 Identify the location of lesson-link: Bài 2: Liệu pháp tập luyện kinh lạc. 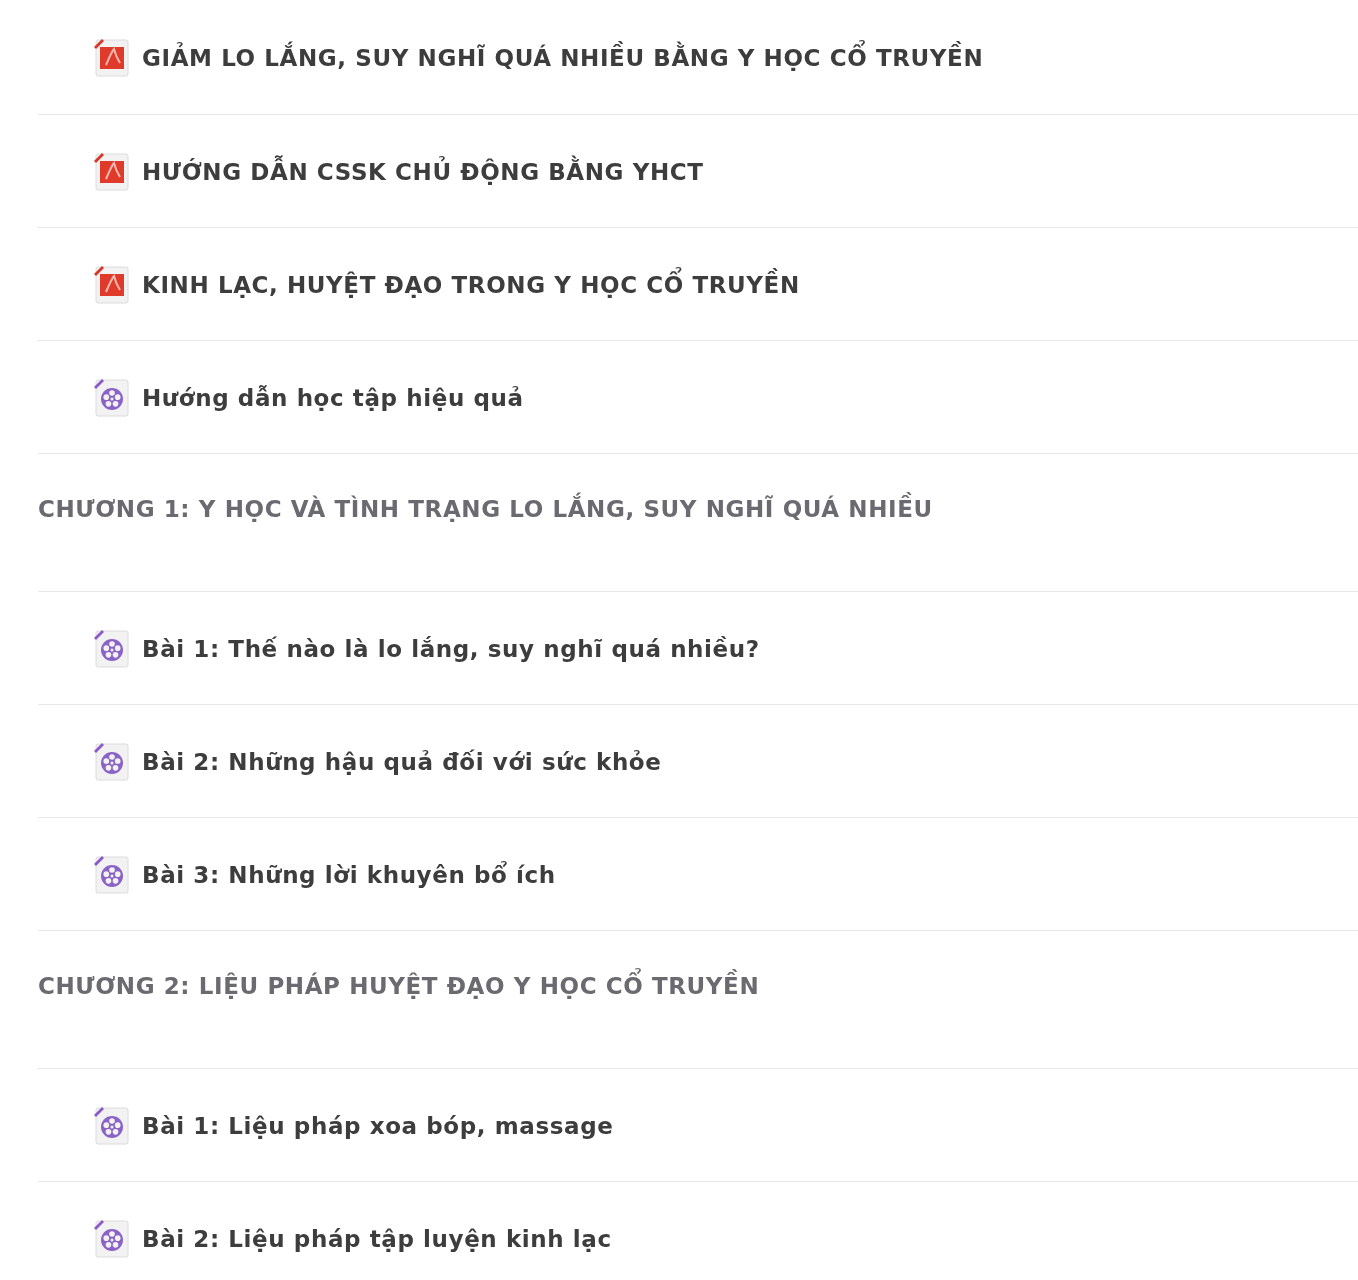
(377, 1238).